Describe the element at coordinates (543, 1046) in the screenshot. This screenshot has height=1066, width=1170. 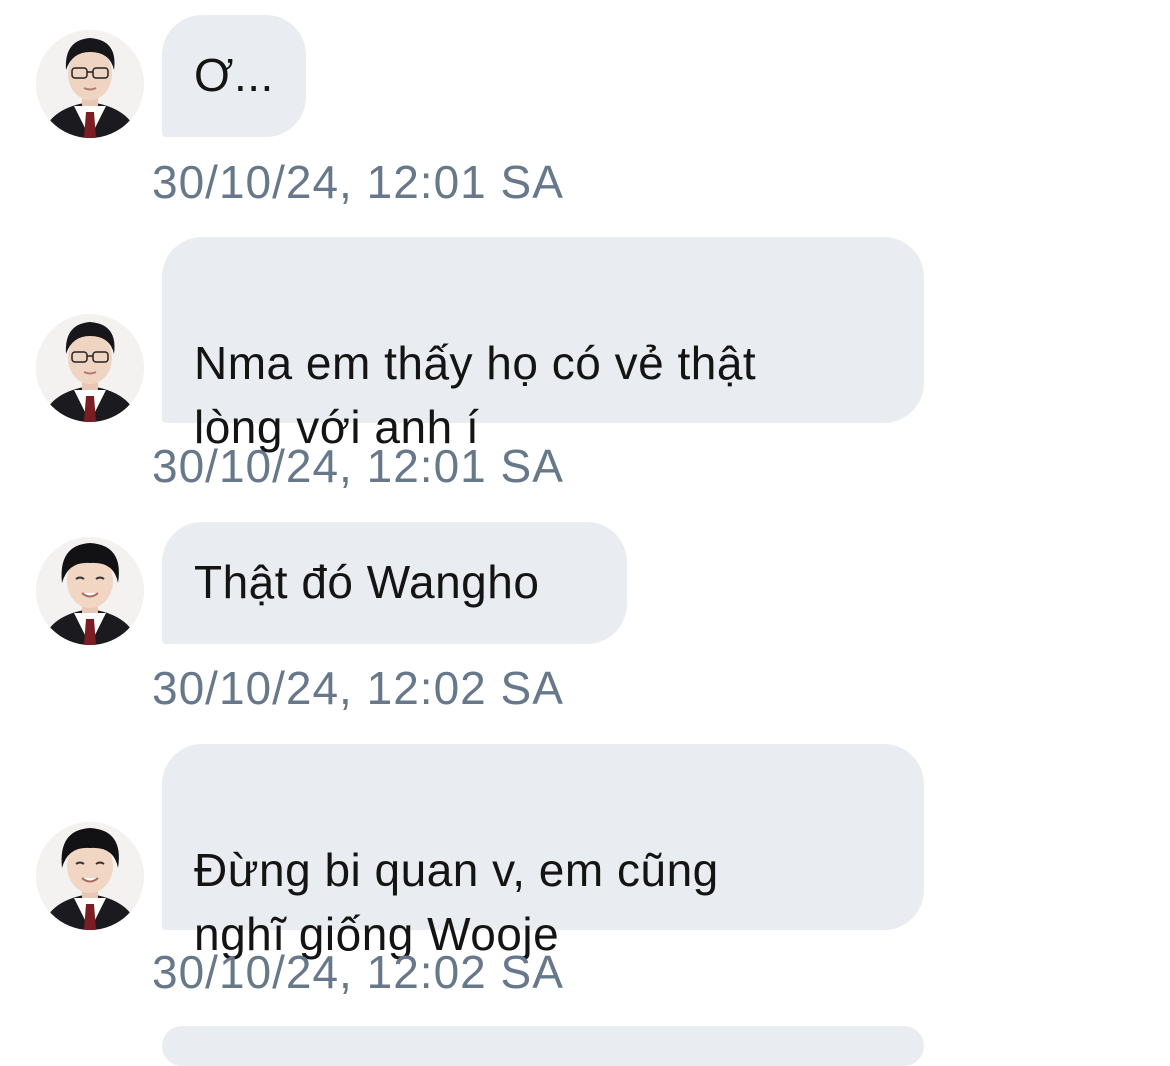
I see `message-bubble-partial` at that location.